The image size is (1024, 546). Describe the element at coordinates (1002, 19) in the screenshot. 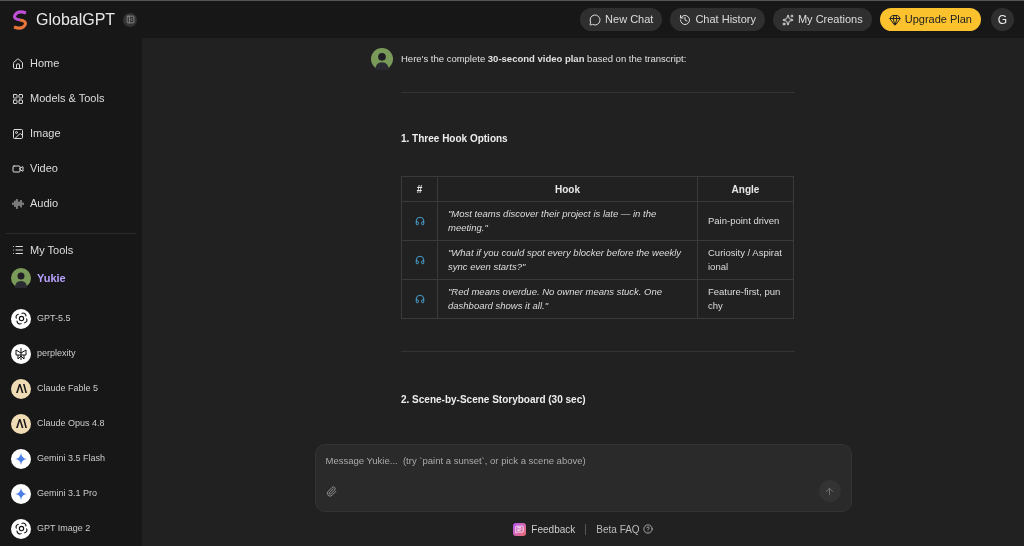

I see `account-avatar-button: G` at that location.